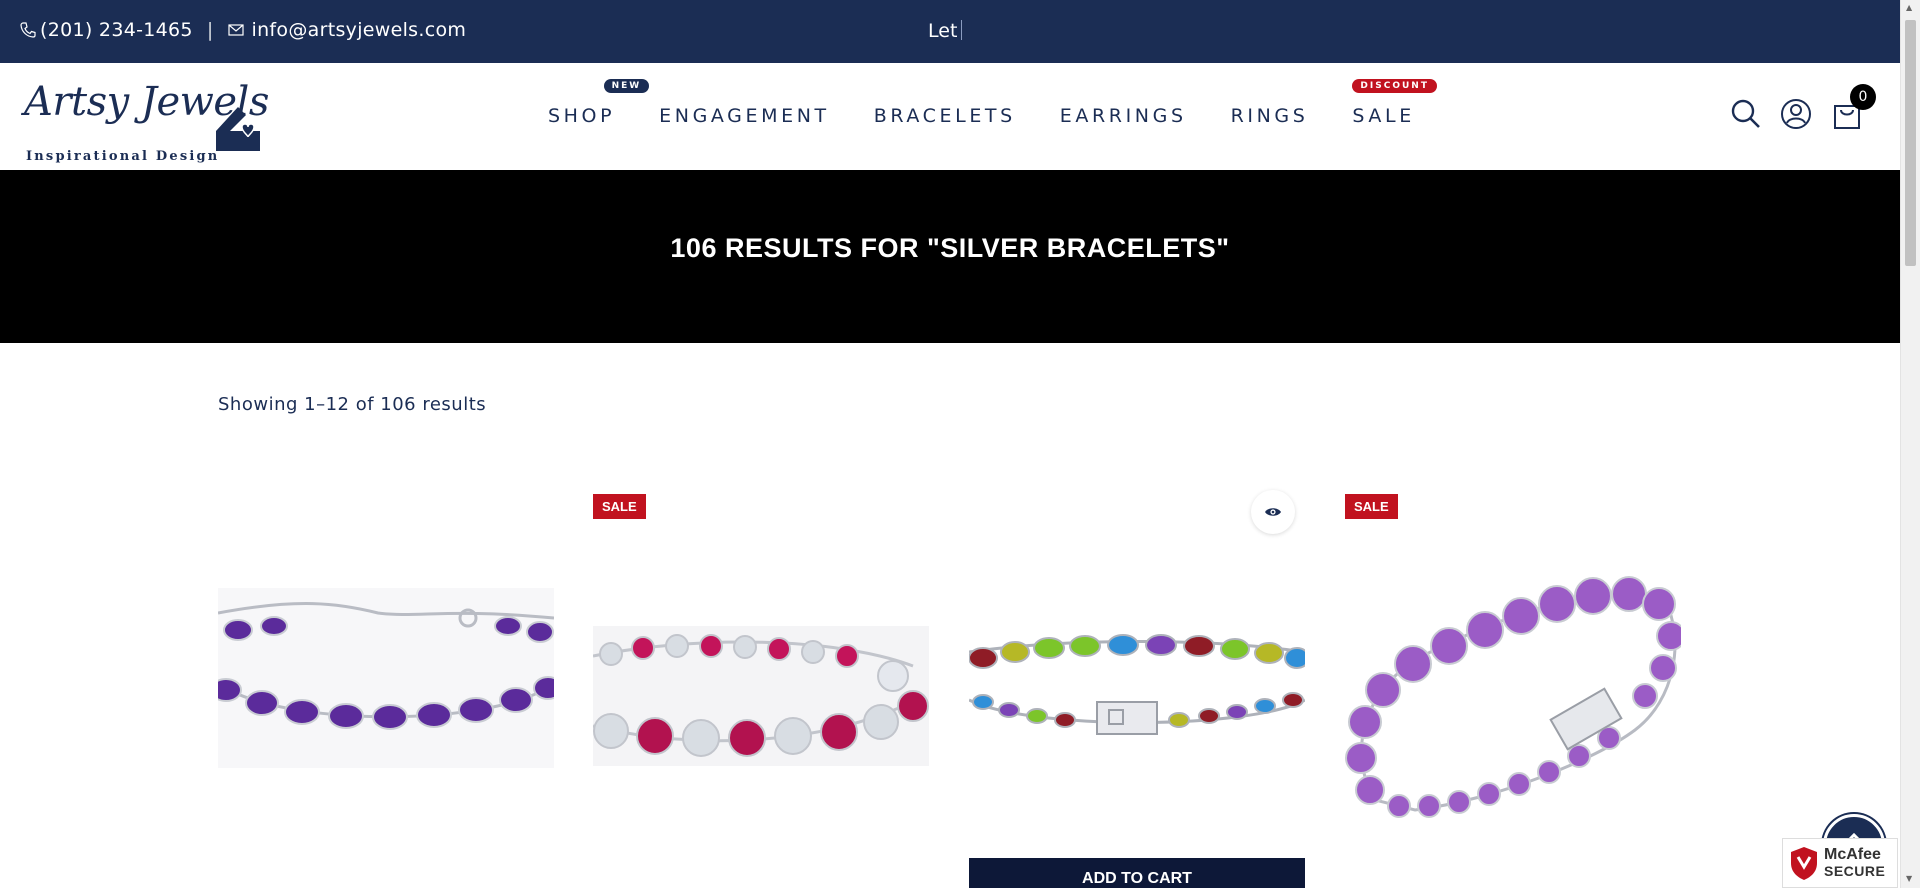  Describe the element at coordinates (1910, 444) in the screenshot. I see `page-scrollbar: ▲ ▼` at that location.